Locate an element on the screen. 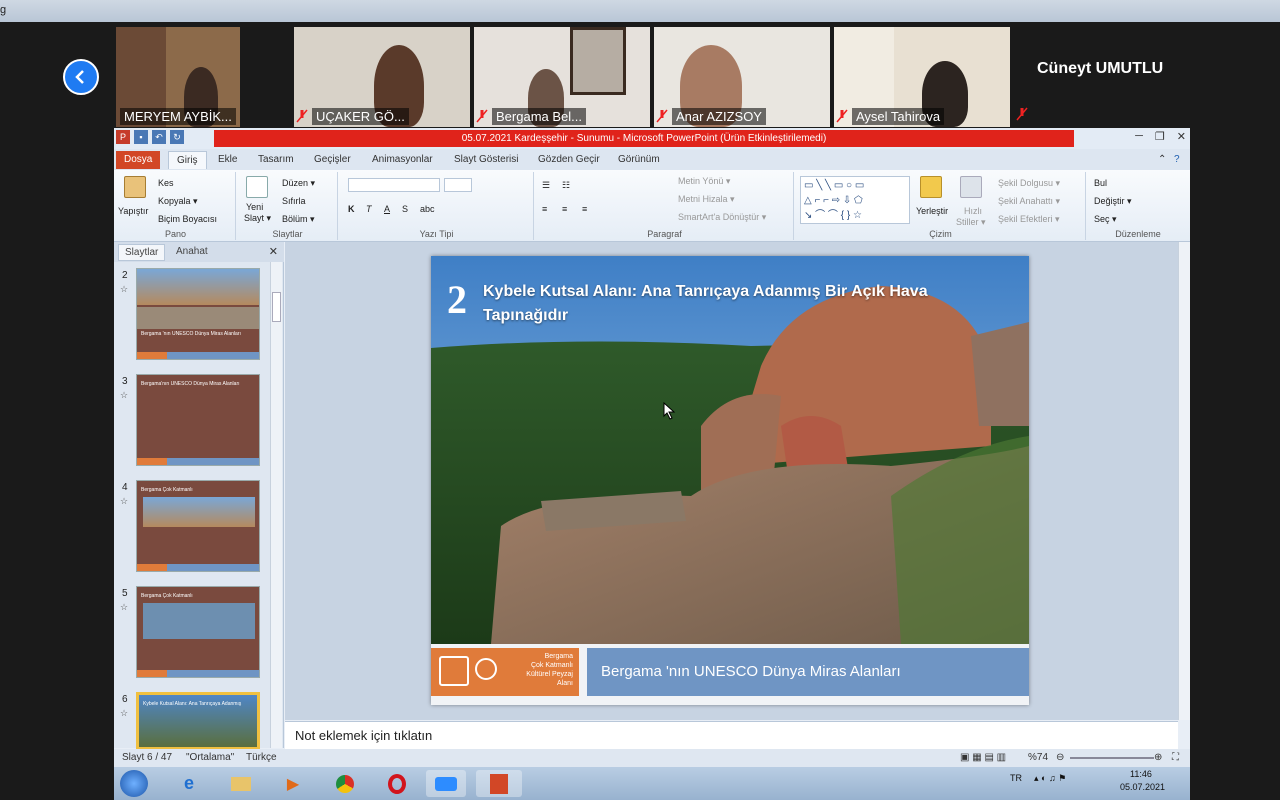 The image size is (1280, 800). tab-giris: Giriş is located at coordinates (187, 160).